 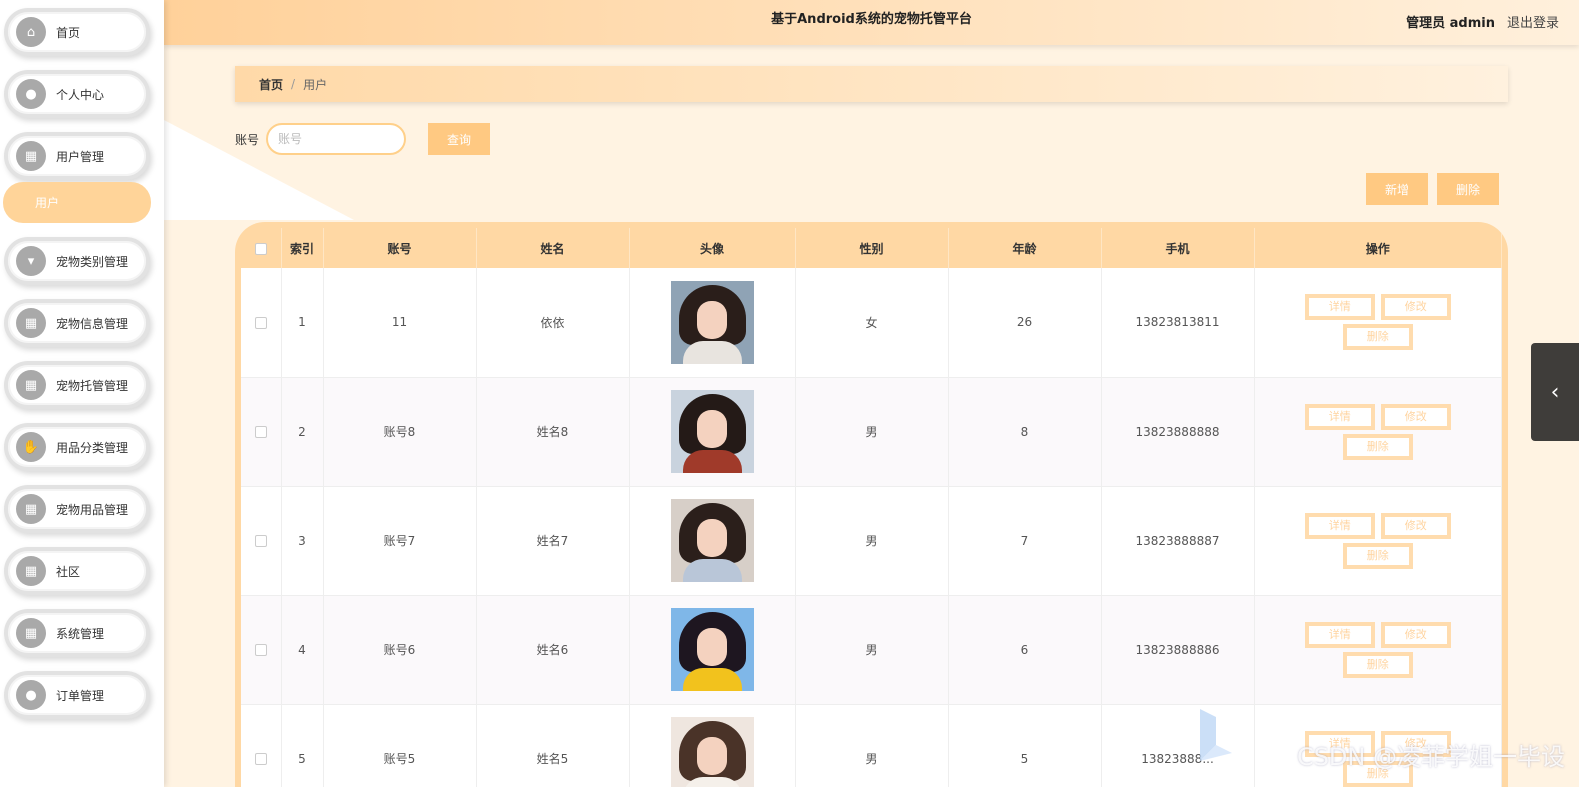 I want to click on sidebar-item-home: ⌂ 首页, so click(x=77, y=32).